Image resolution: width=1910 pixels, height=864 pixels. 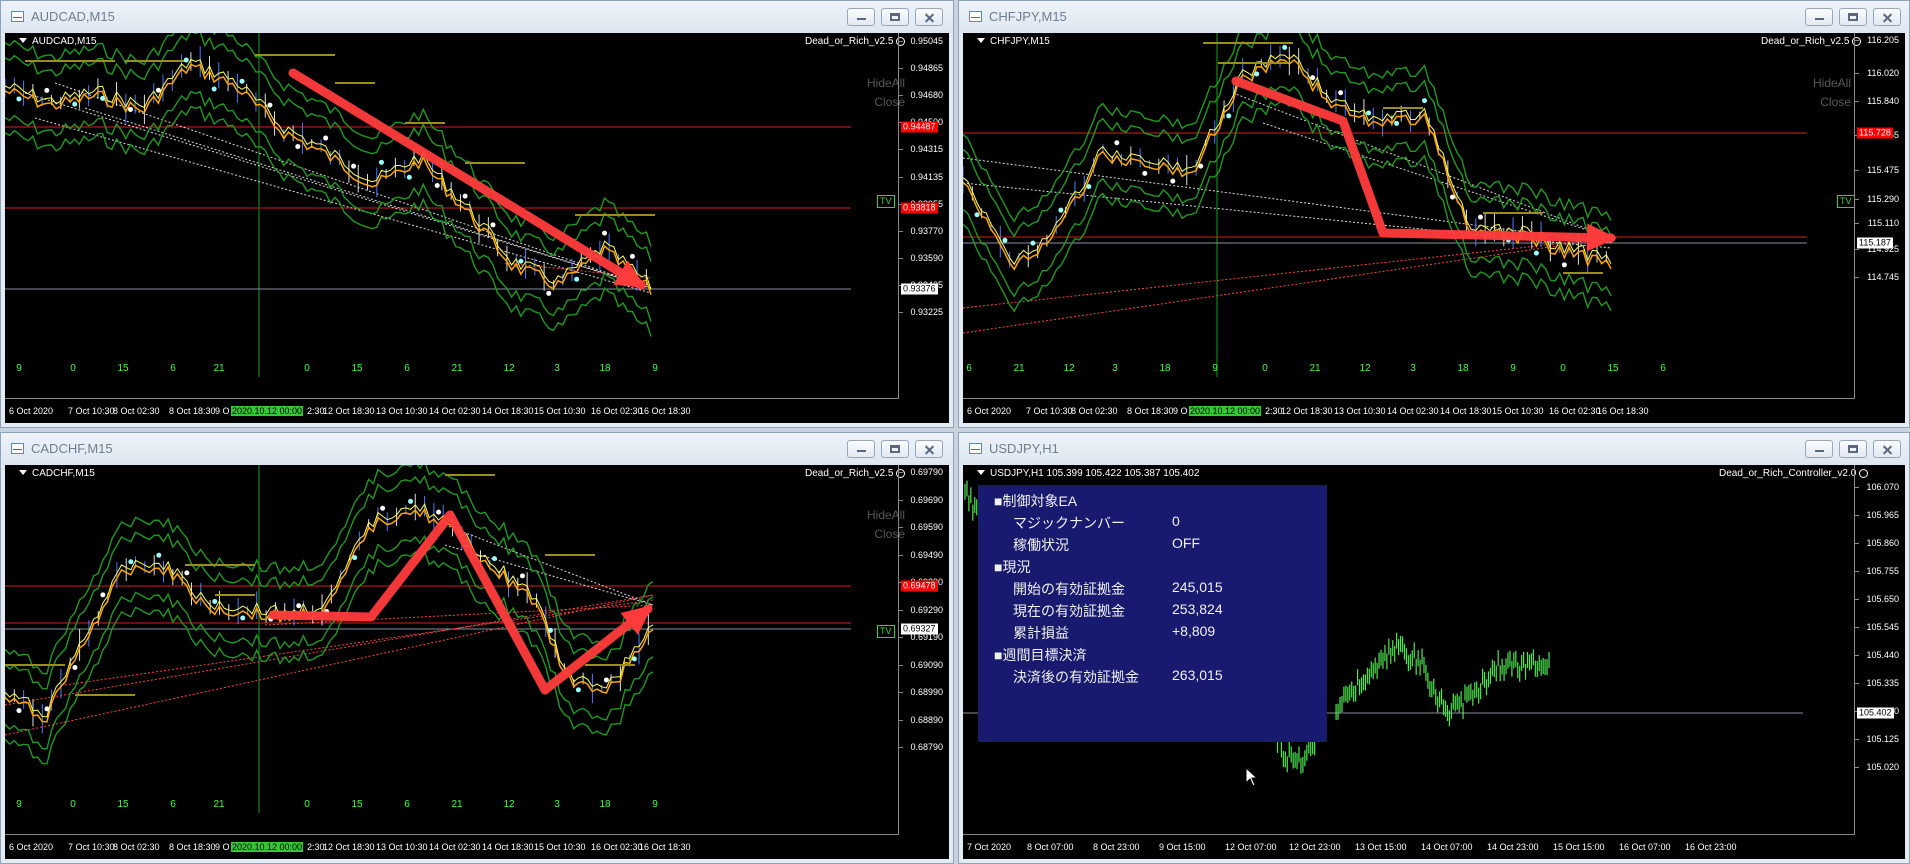 What do you see at coordinates (1076, 677) in the screenshot?
I see `after-settle-equity-label: 決済後の有効証拠金` at bounding box center [1076, 677].